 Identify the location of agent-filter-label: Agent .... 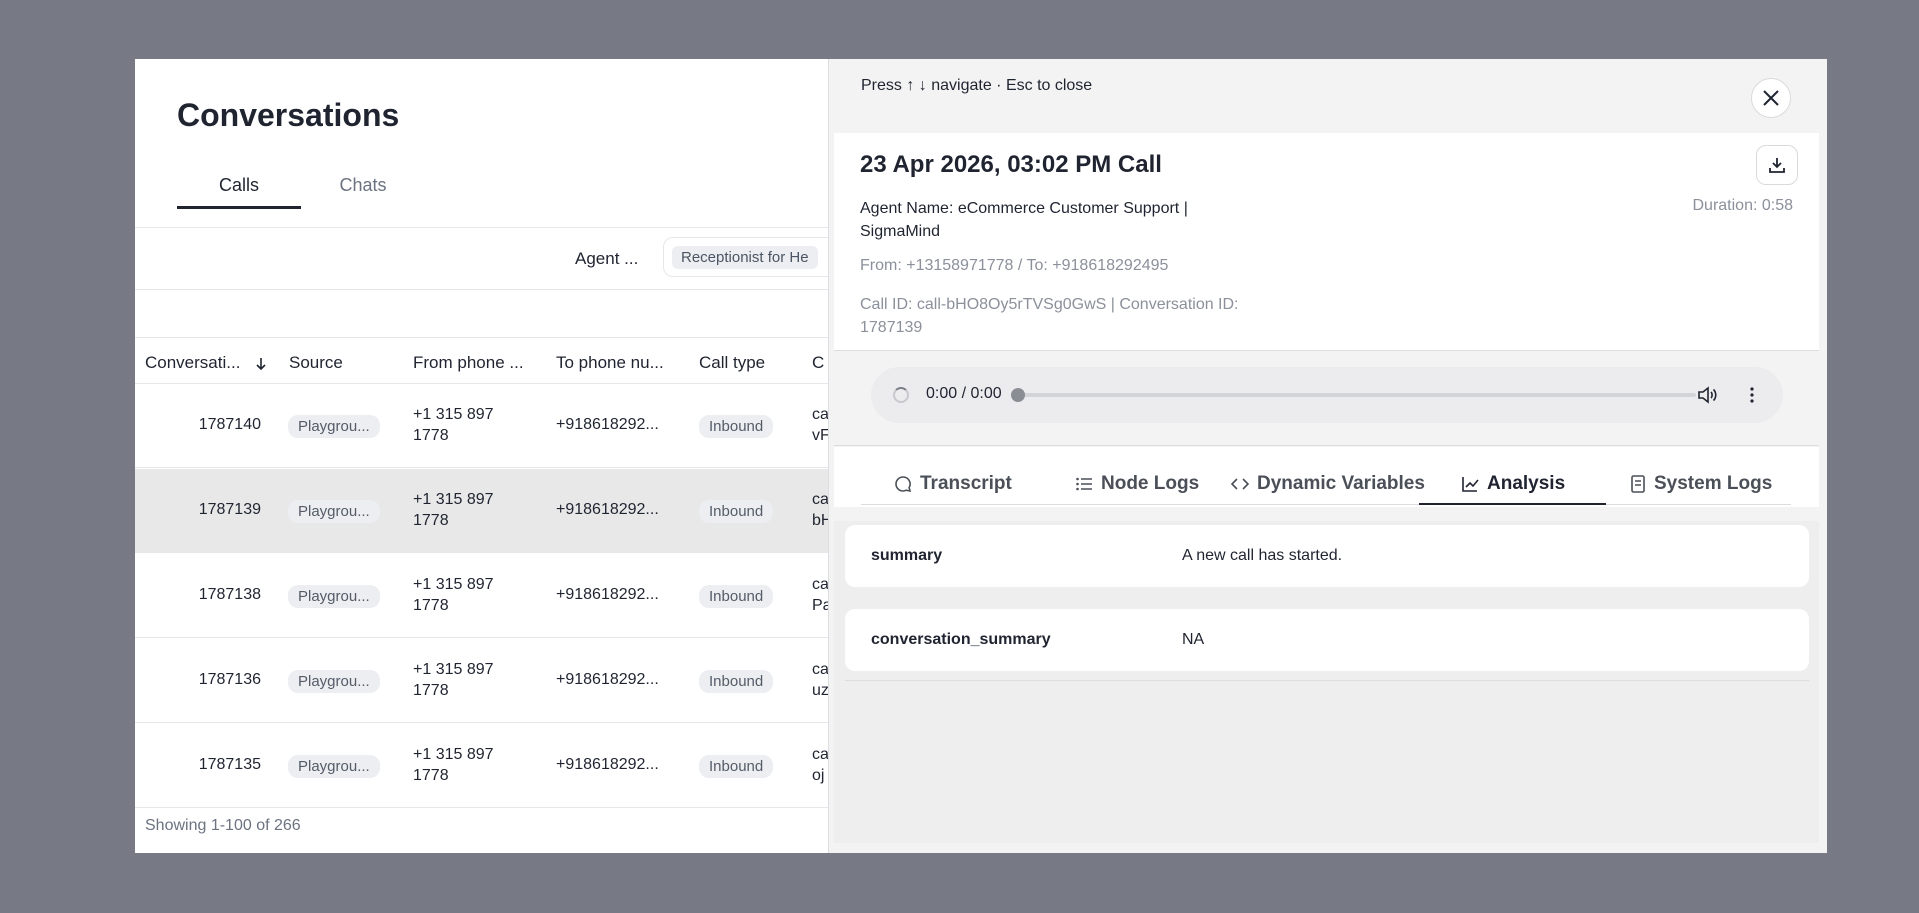
(607, 258).